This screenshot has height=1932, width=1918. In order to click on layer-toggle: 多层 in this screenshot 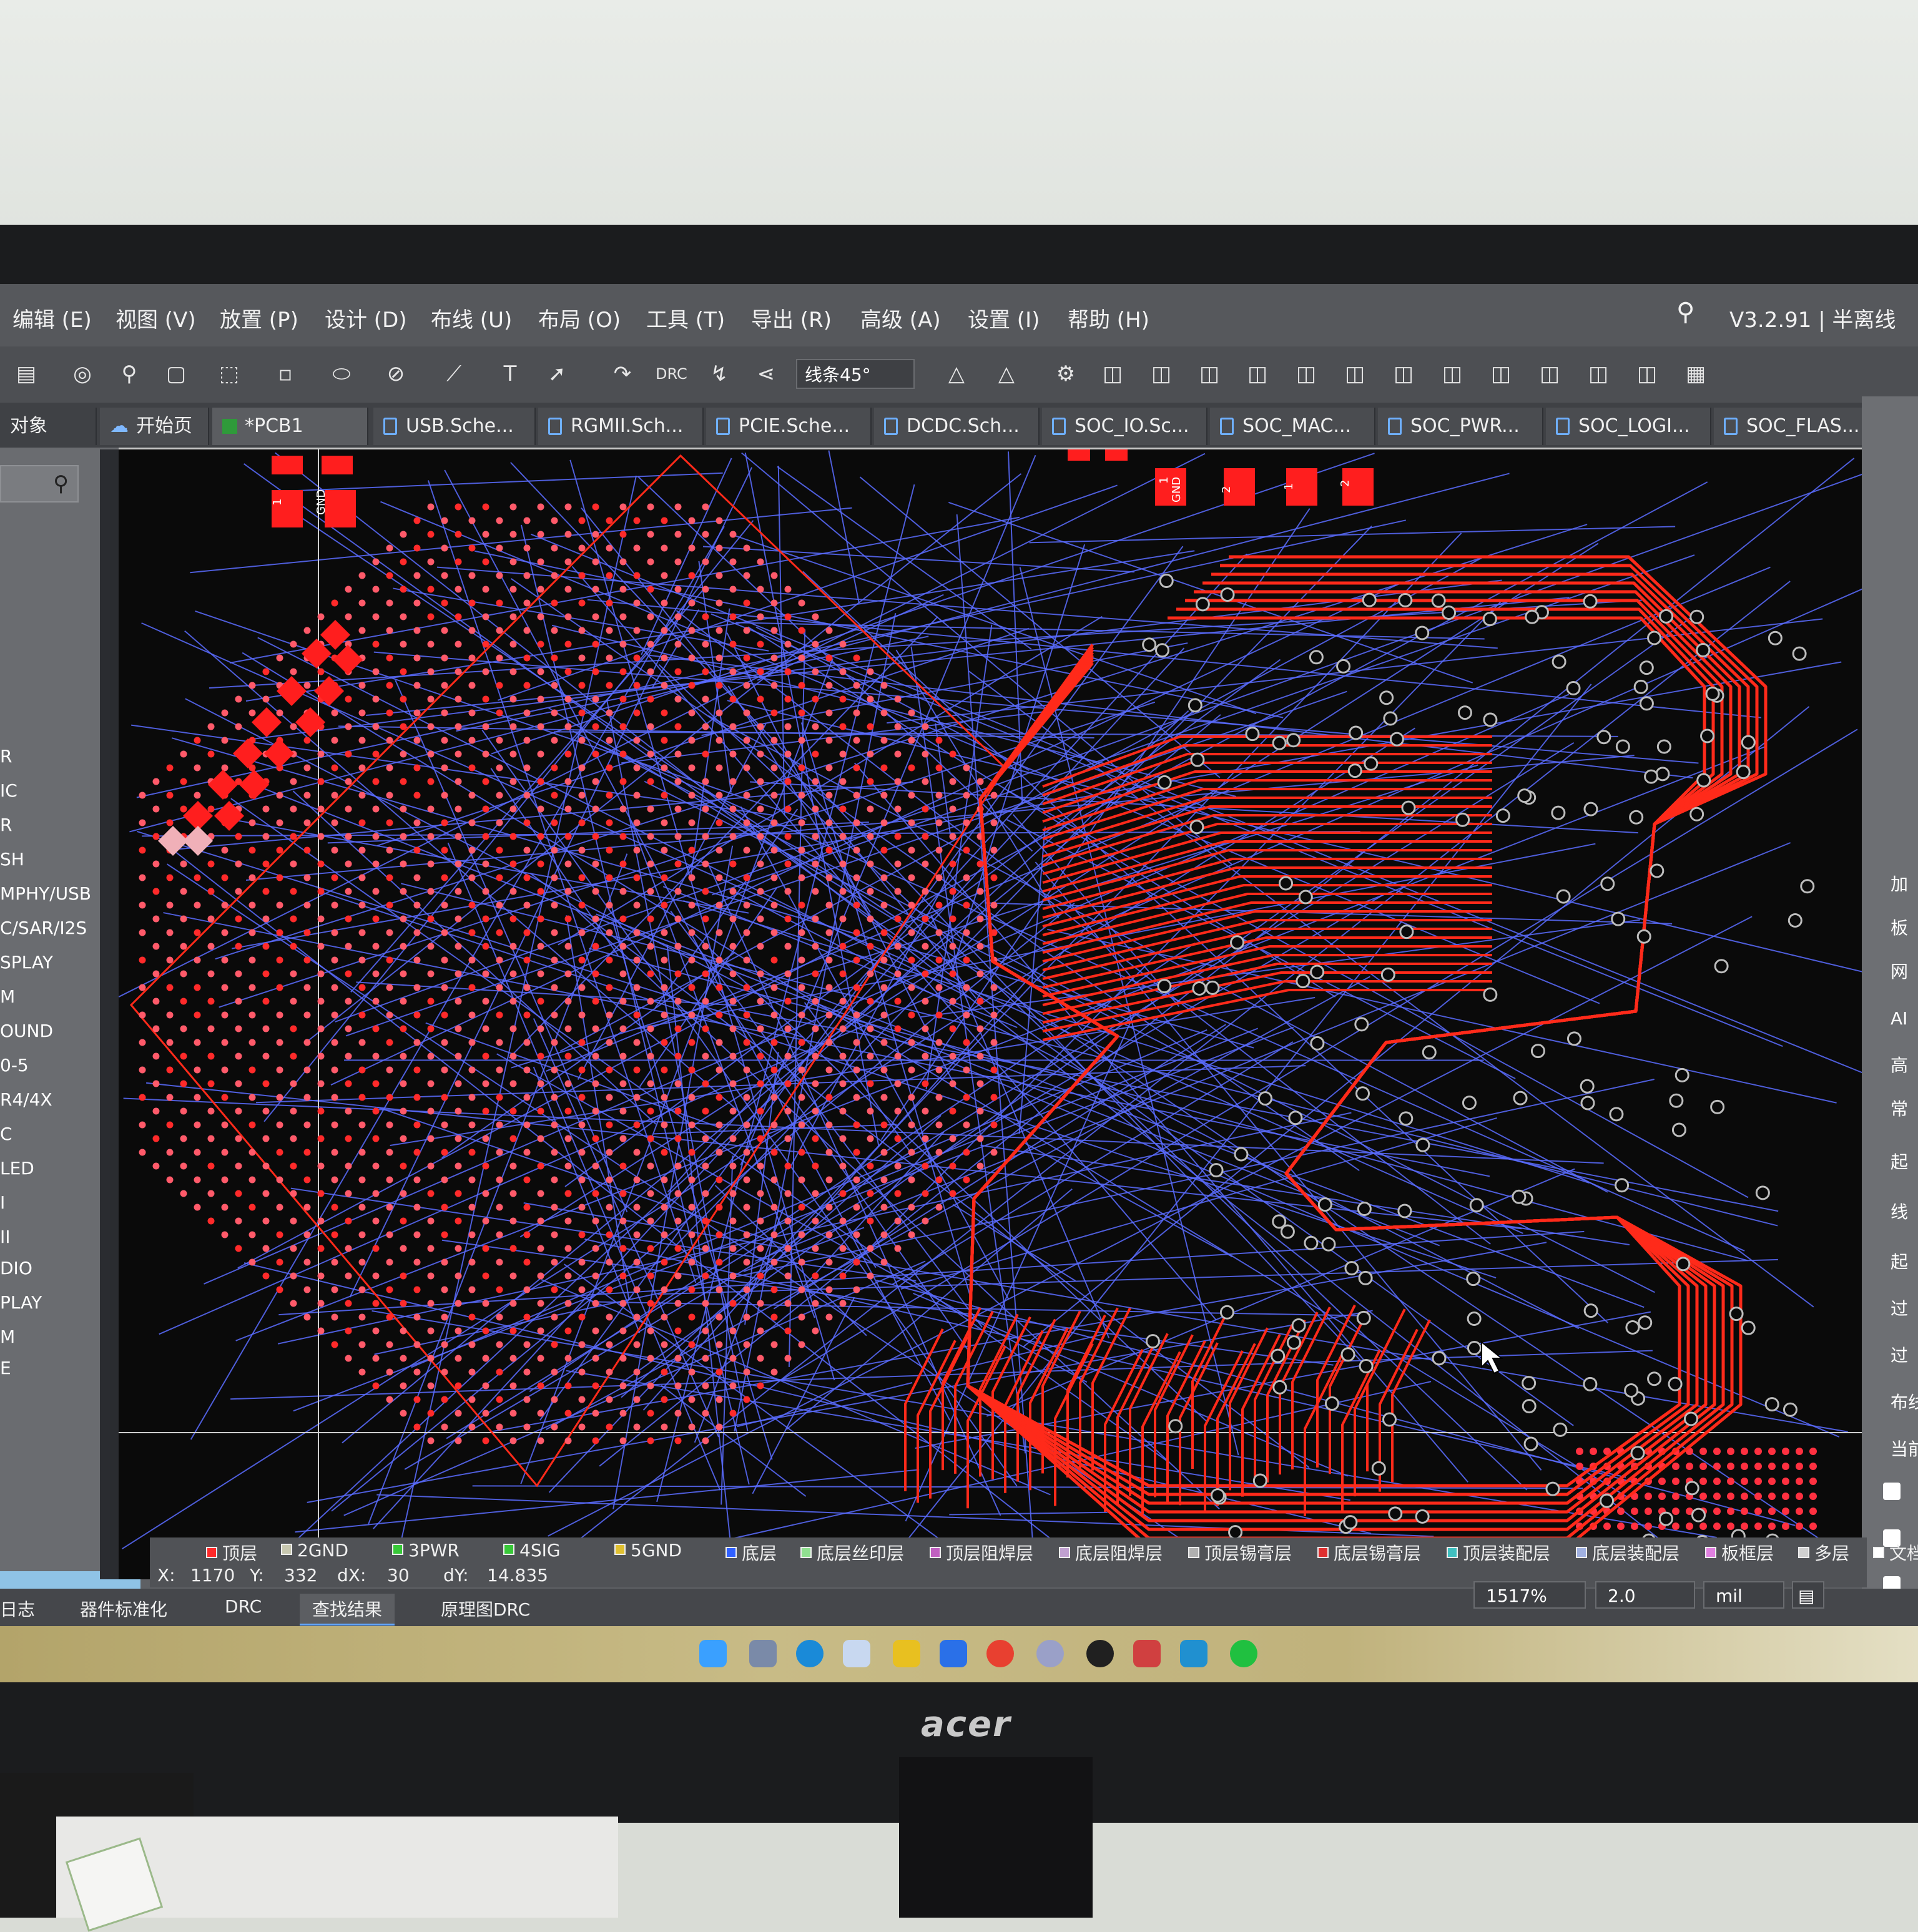, I will do `click(1824, 1553)`.